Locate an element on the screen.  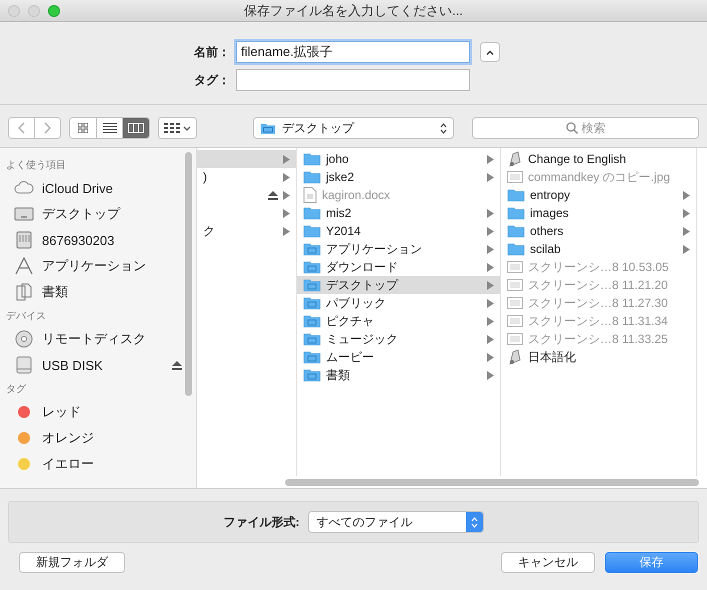
list-view-icon is located at coordinates (109, 128).